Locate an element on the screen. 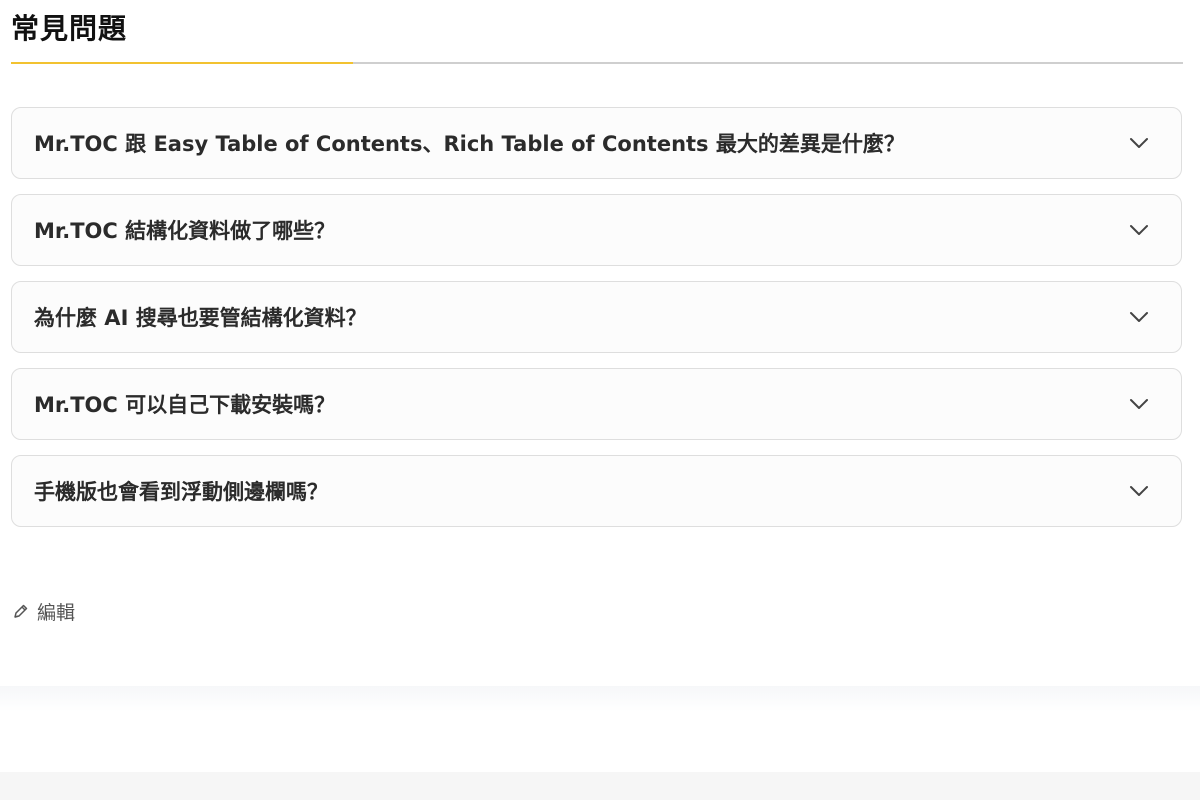 This screenshot has height=800, width=1200. edit-link: 編輯 is located at coordinates (43, 611).